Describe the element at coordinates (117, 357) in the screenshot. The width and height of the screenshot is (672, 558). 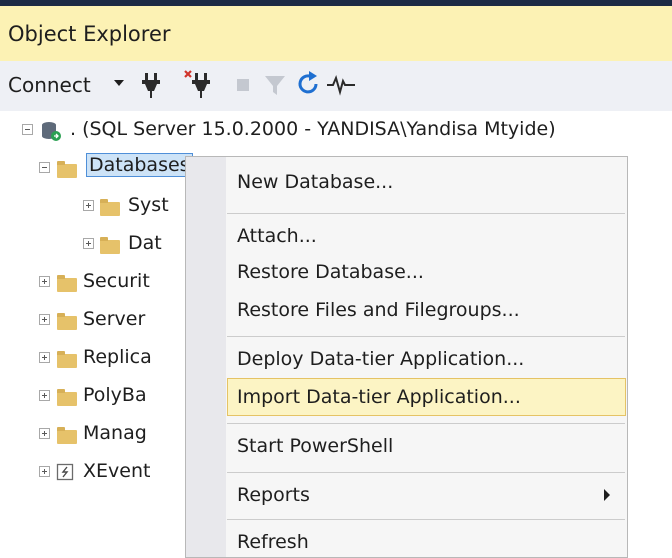
I see `tree-node-label: Replica` at that location.